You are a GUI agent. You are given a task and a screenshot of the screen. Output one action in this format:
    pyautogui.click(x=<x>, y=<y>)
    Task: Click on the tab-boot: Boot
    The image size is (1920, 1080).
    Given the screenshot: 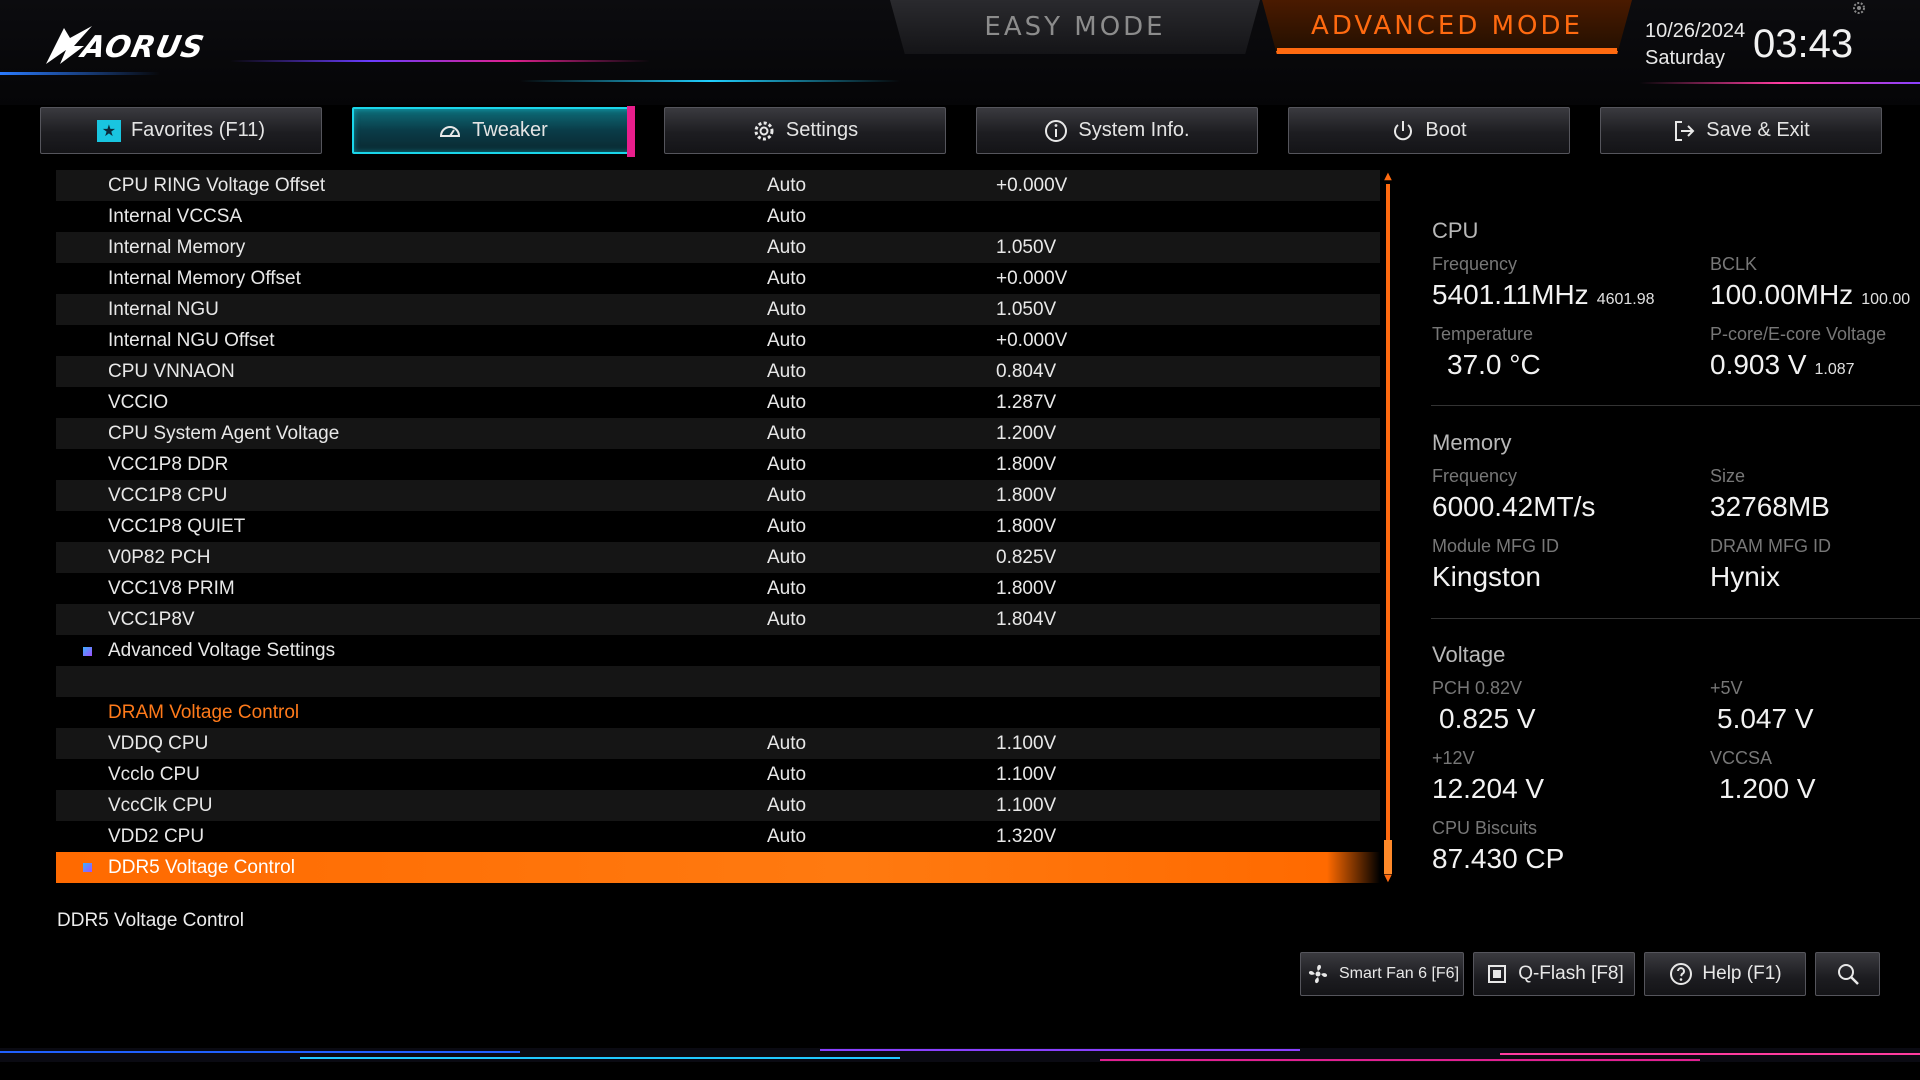 What is the action you would take?
    pyautogui.click(x=1429, y=130)
    